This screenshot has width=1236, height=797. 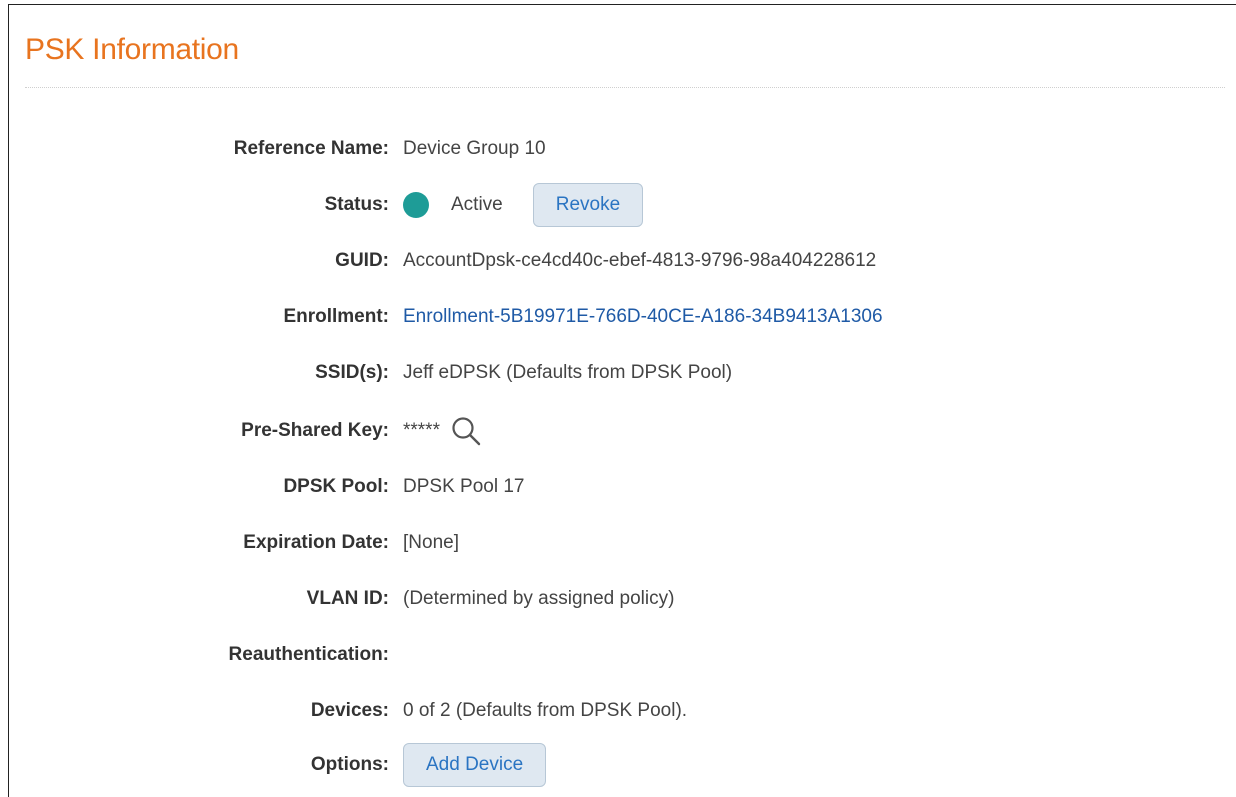 What do you see at coordinates (416, 205) in the screenshot?
I see `status-dot-icon` at bounding box center [416, 205].